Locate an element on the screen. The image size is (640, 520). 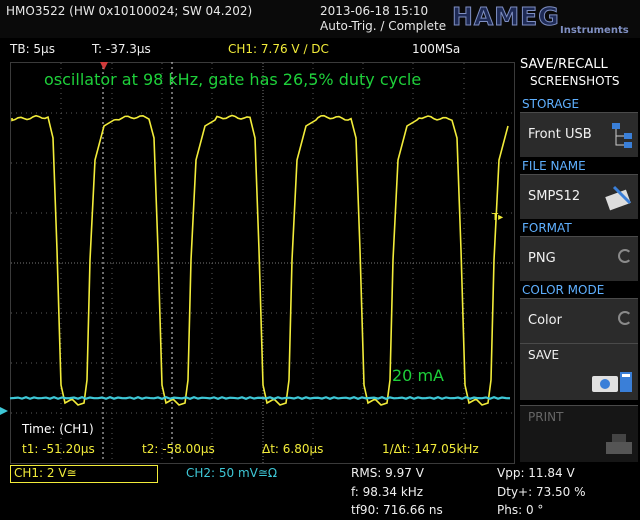
cursor-time-label: Time: (CH1) is located at coordinates (58, 429).